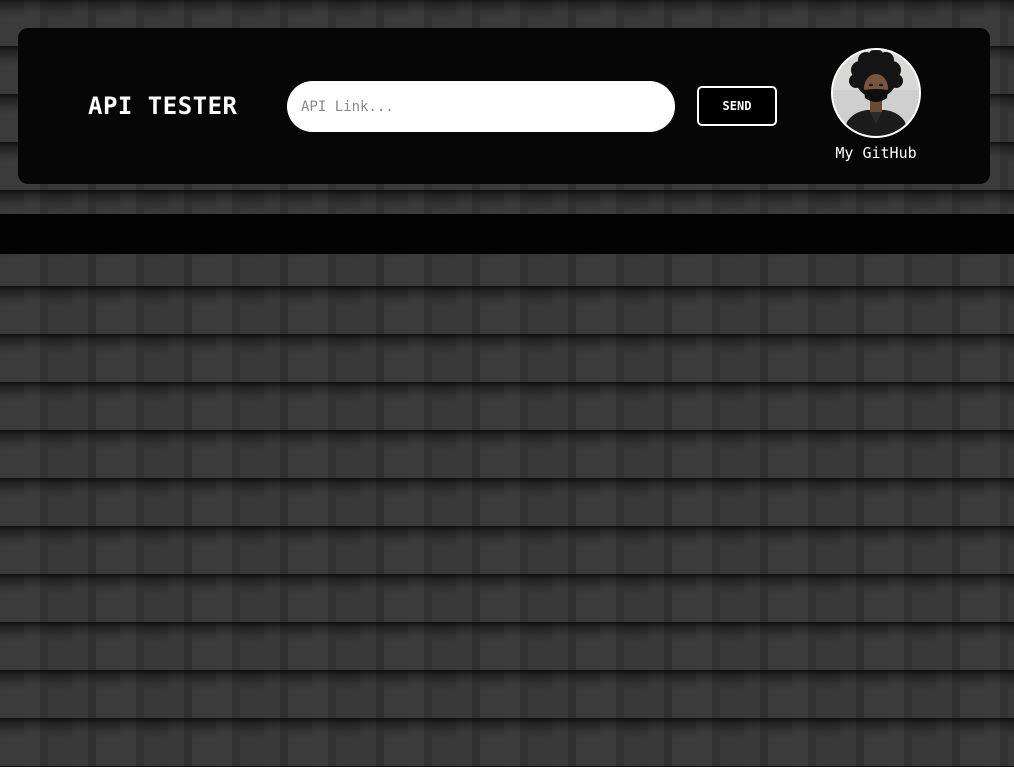  Describe the element at coordinates (507, 234) in the screenshot. I see `response-area` at that location.